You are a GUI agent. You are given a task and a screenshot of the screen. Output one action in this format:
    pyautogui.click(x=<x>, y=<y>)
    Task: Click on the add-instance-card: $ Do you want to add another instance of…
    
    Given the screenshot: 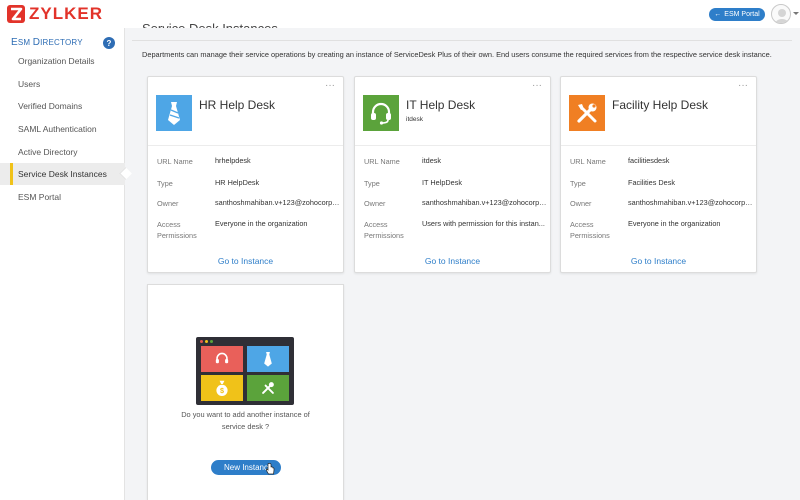 What is the action you would take?
    pyautogui.click(x=245, y=392)
    